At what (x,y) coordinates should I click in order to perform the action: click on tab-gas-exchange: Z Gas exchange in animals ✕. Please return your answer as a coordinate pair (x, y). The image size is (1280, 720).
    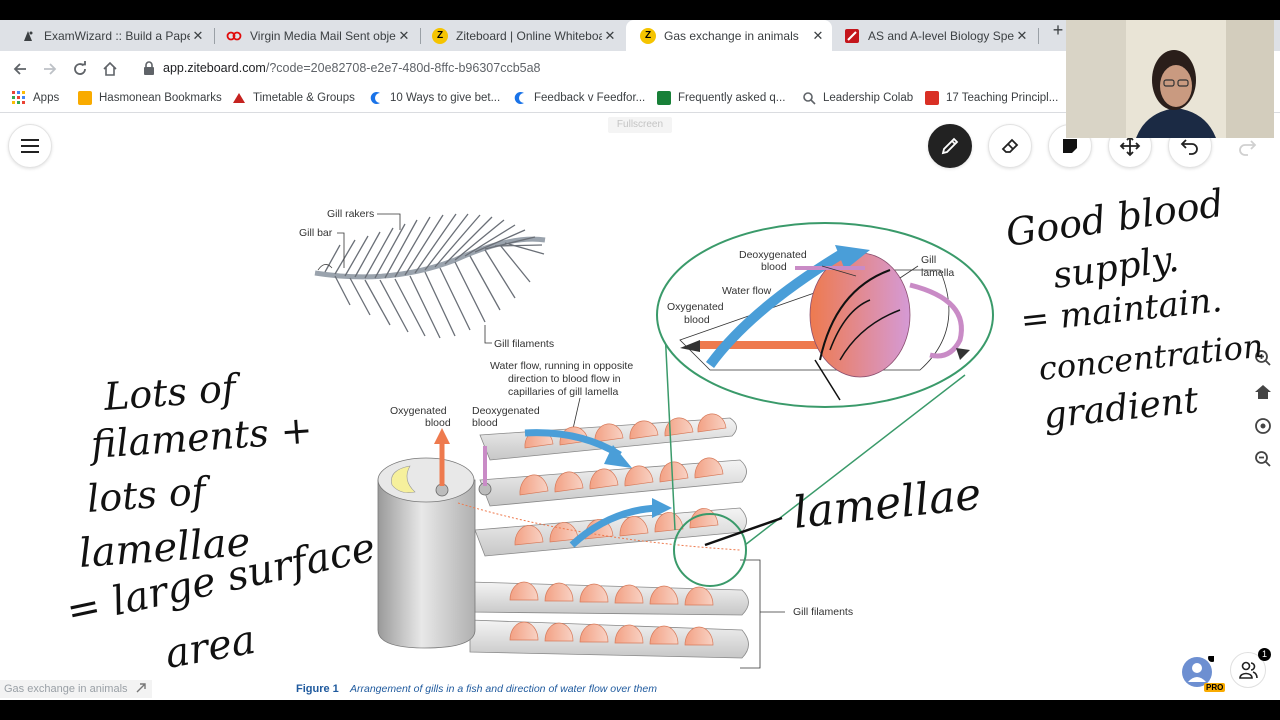
    Looking at the image, I should click on (729, 35).